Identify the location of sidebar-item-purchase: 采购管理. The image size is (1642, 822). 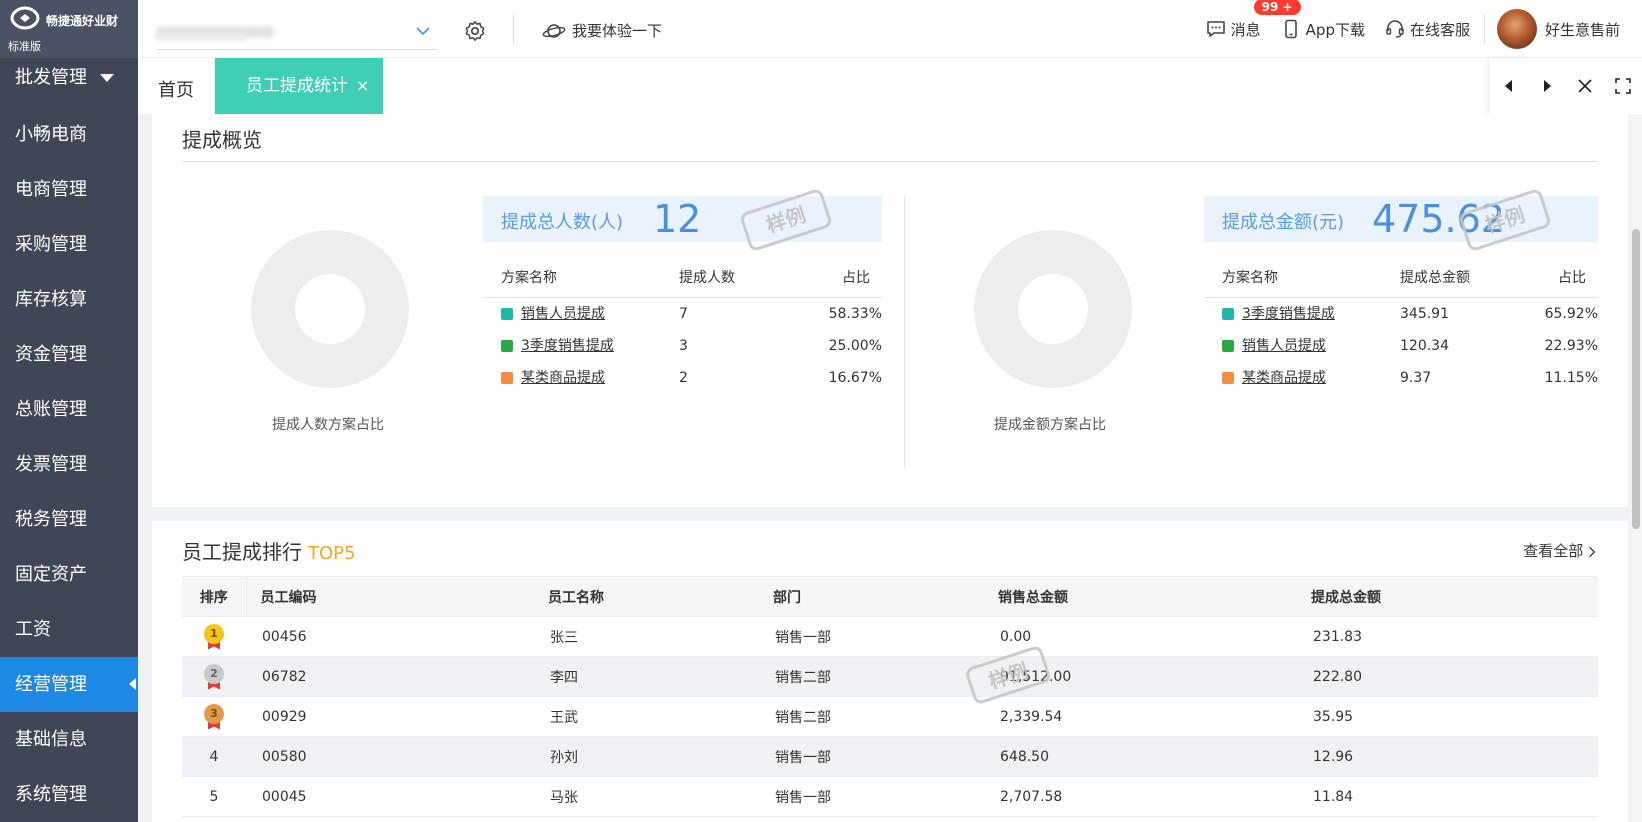
(69, 244).